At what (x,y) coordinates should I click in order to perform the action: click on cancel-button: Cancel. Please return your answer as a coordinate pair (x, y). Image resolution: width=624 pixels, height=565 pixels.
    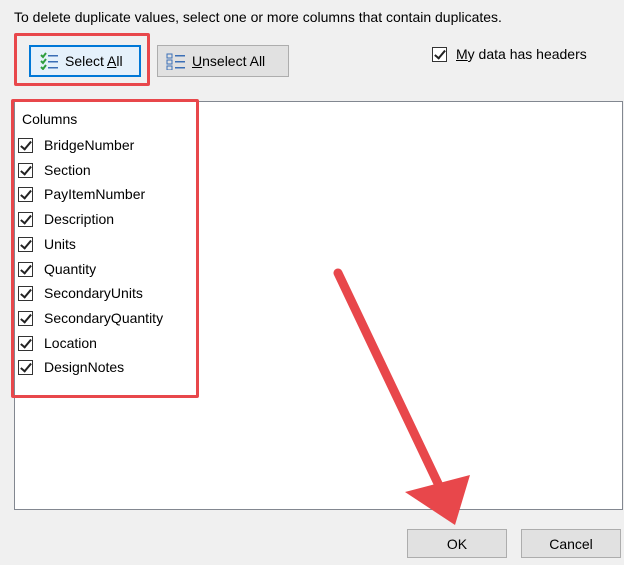
    Looking at the image, I should click on (571, 543).